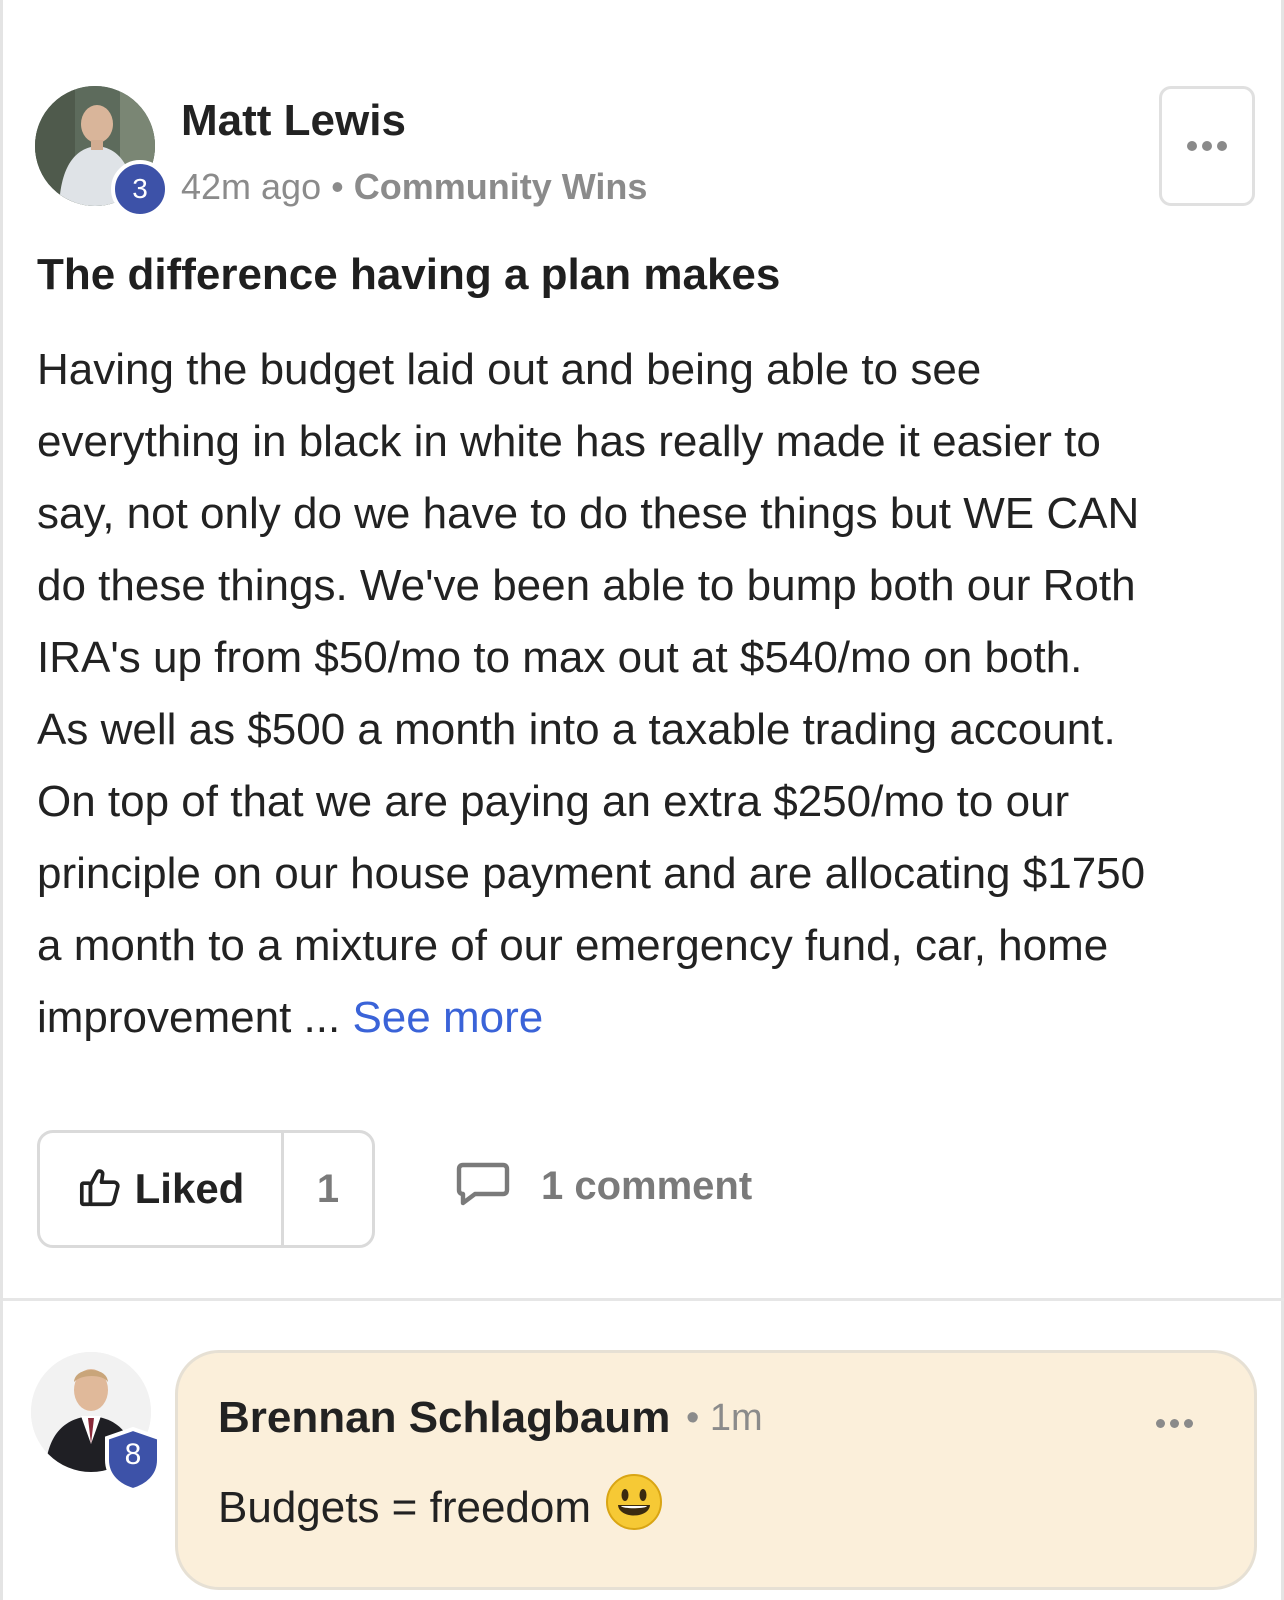 Image resolution: width=1284 pixels, height=1600 pixels. What do you see at coordinates (647, 1186) in the screenshot?
I see `comment-count: 1 comment` at bounding box center [647, 1186].